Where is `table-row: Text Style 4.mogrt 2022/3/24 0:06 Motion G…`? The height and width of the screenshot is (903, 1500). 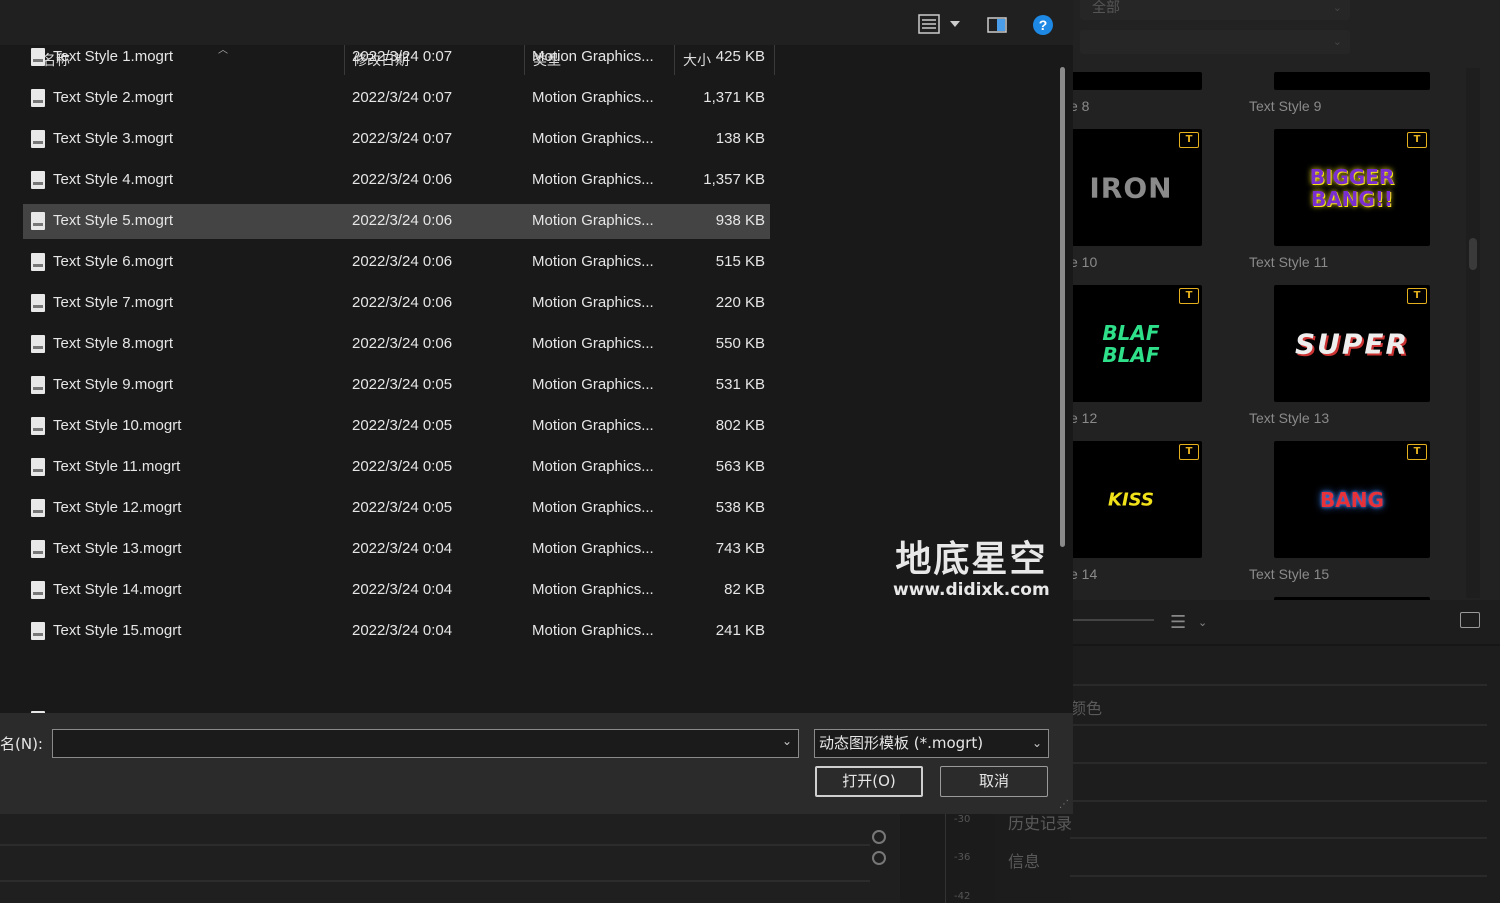 table-row: Text Style 4.mogrt 2022/3/24 0:06 Motion G… is located at coordinates (396, 180).